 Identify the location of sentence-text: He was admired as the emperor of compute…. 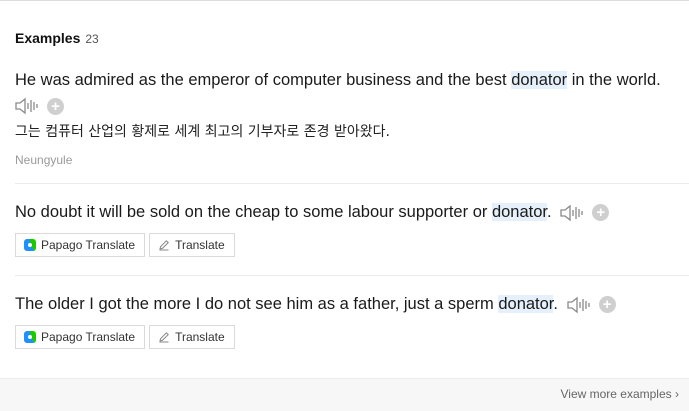
(263, 80).